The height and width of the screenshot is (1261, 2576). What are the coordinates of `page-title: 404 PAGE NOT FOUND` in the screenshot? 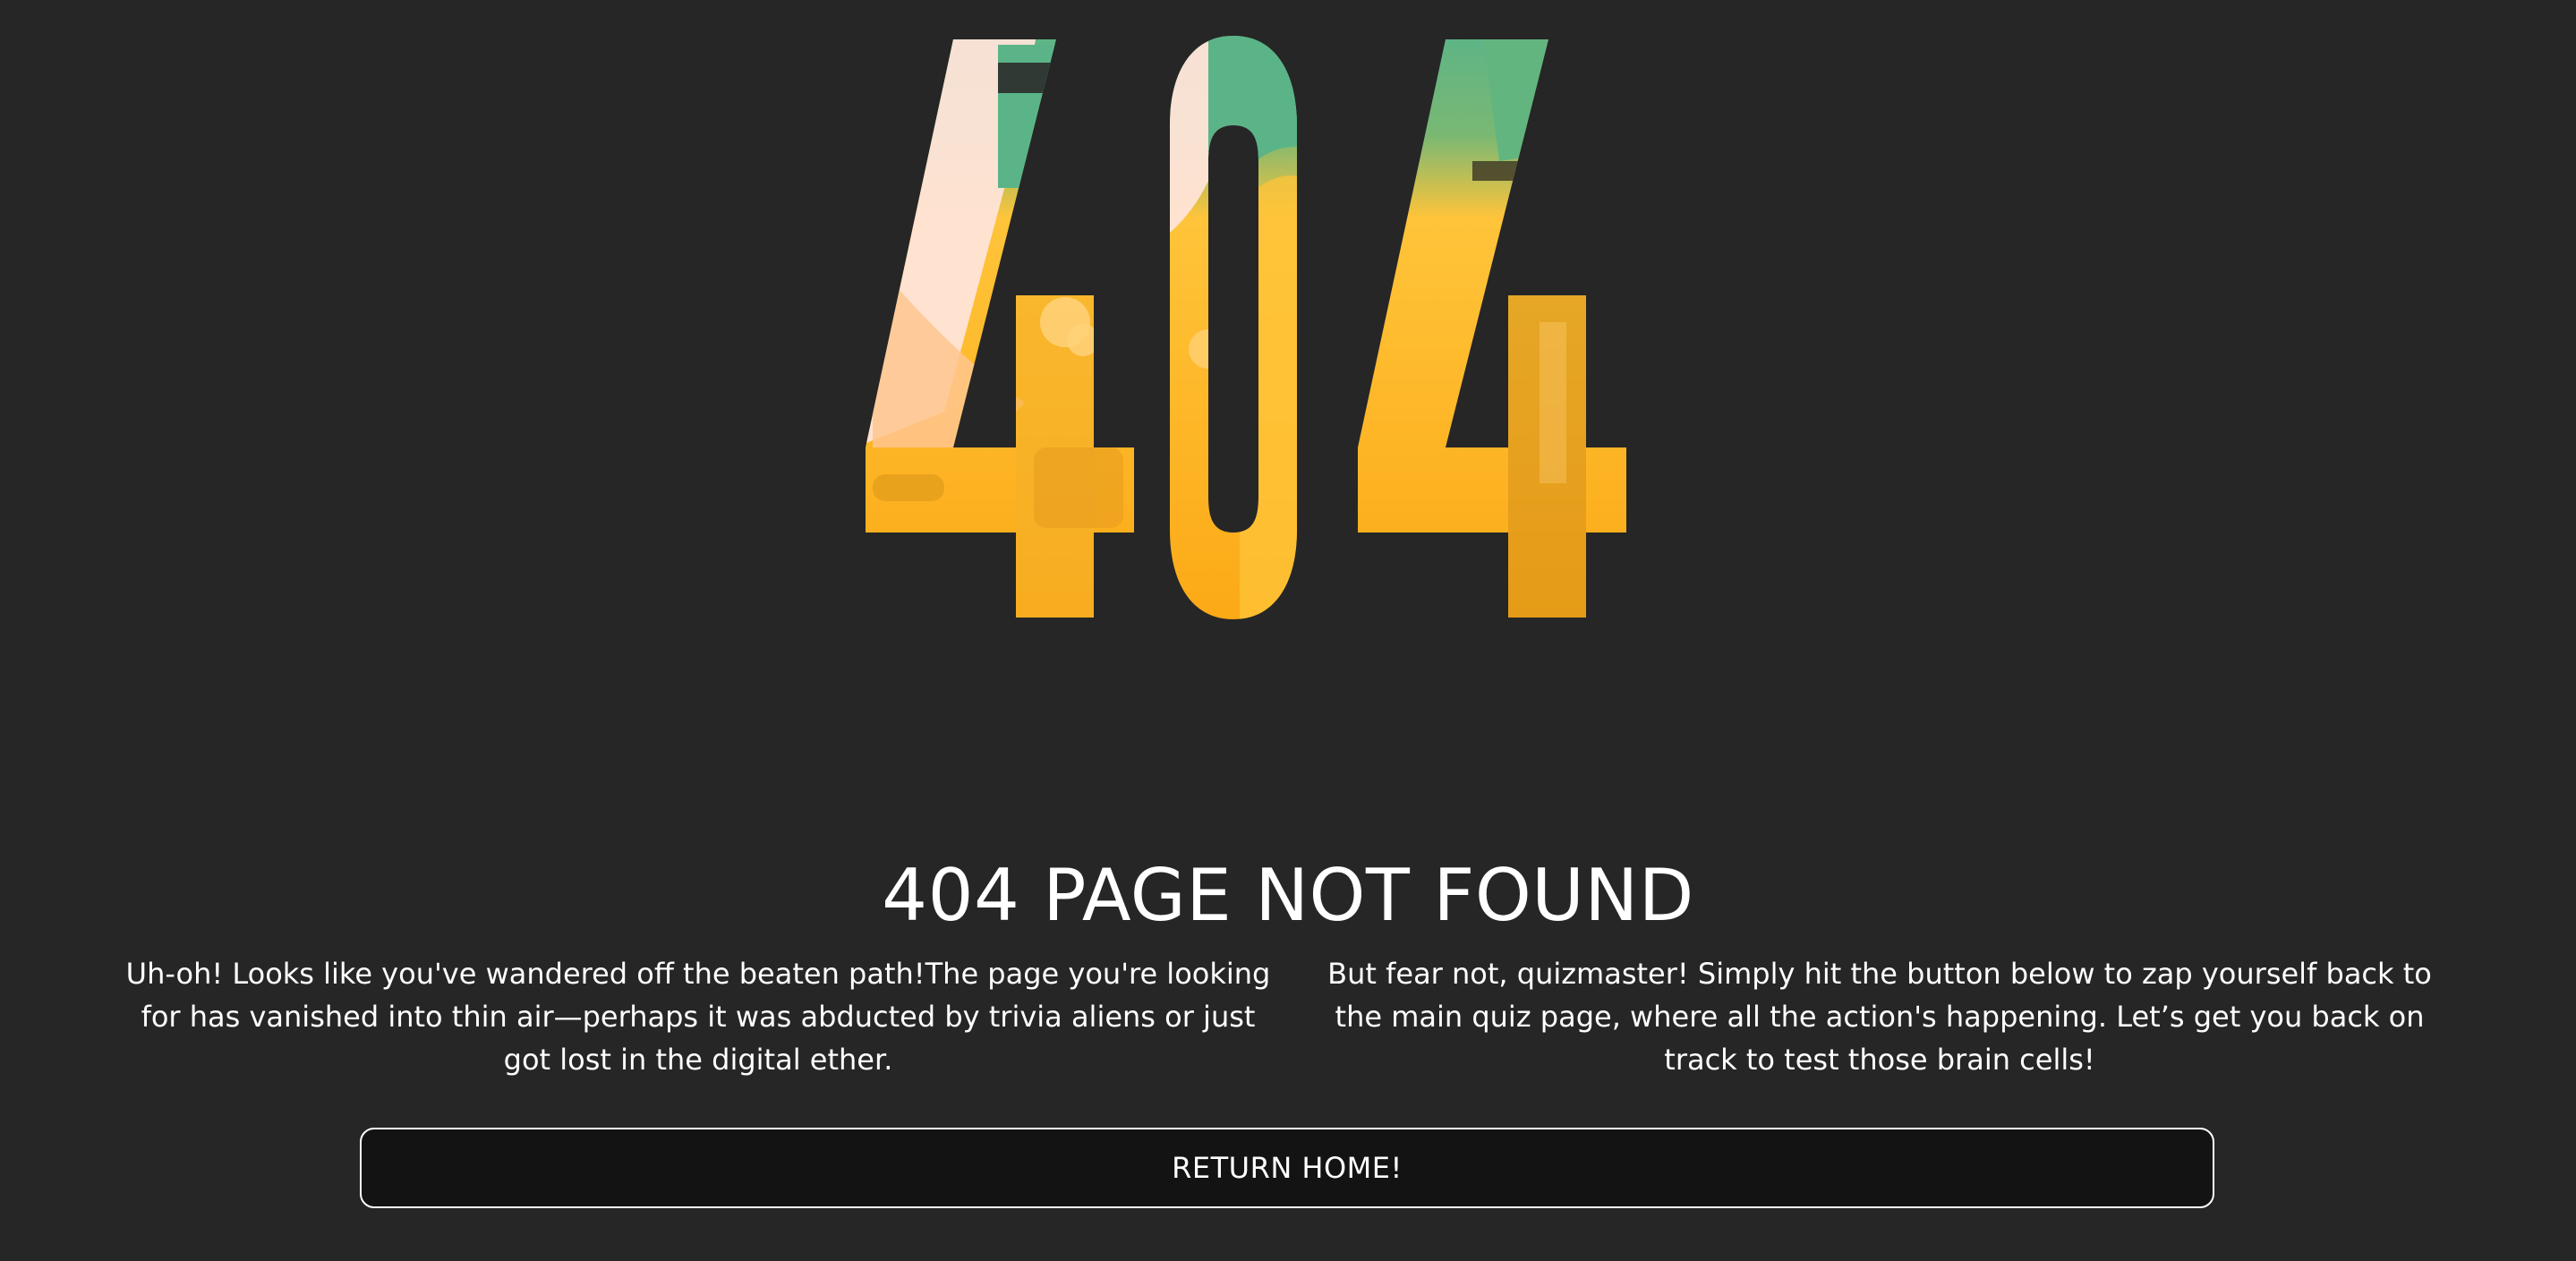 It's located at (1288, 895).